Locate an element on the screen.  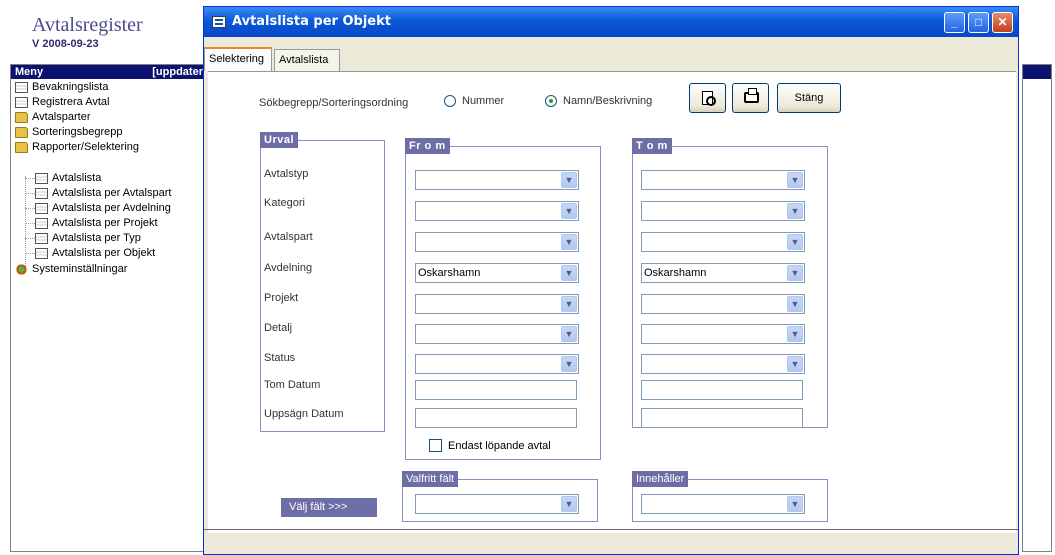
from-projekt-select: ▼ is located at coordinates (497, 304).